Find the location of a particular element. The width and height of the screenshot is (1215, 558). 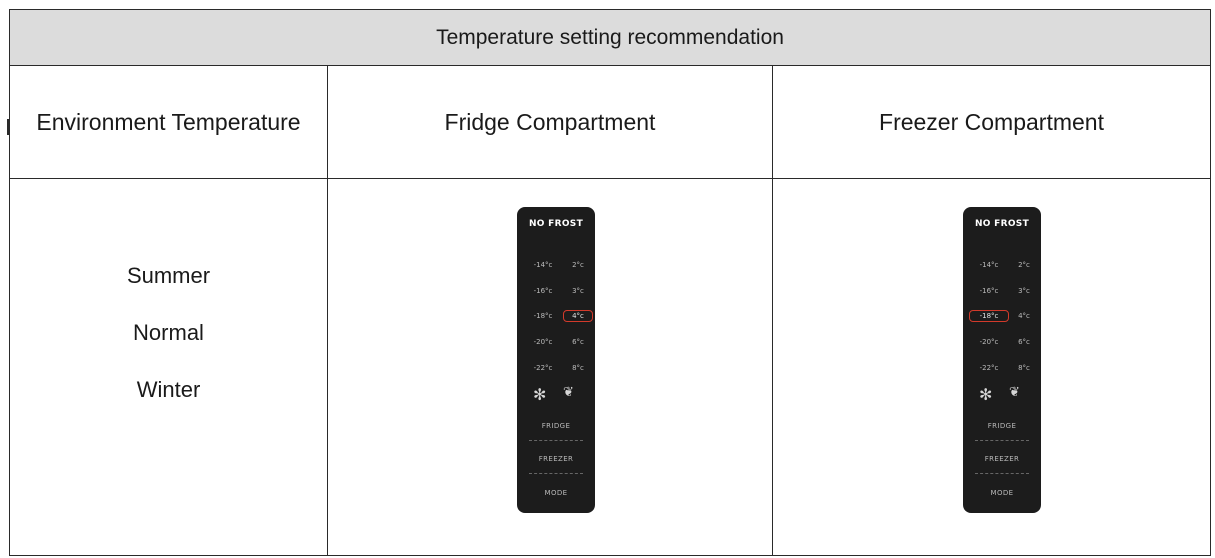

table-title: Temperature setting recommendation is located at coordinates (610, 37).